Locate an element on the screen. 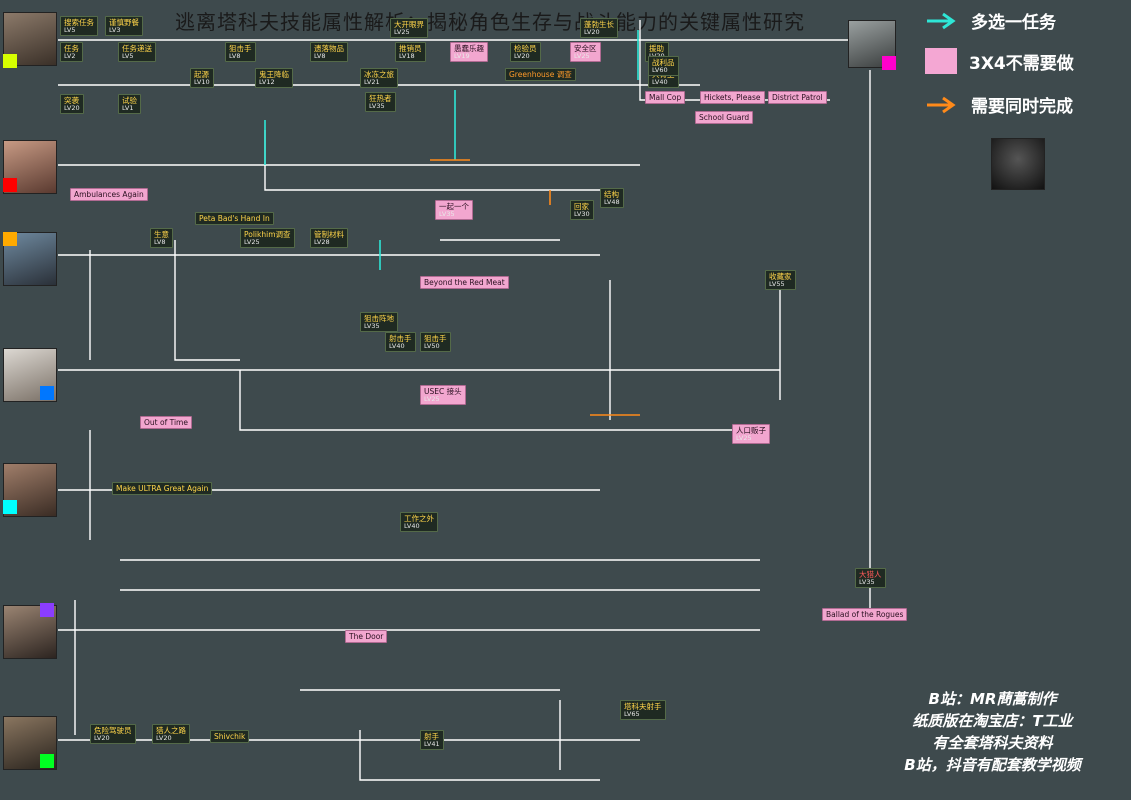 The height and width of the screenshot is (800, 1131). quest-node: 狂热者 LV35 is located at coordinates (380, 102).